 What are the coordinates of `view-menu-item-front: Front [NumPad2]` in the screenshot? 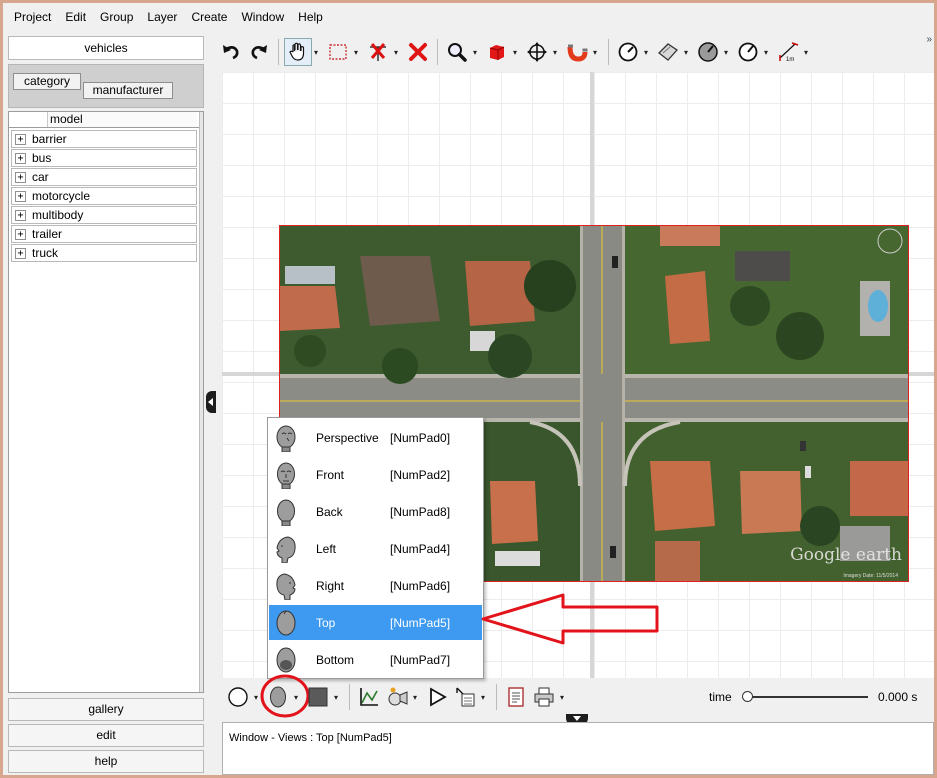 It's located at (375, 474).